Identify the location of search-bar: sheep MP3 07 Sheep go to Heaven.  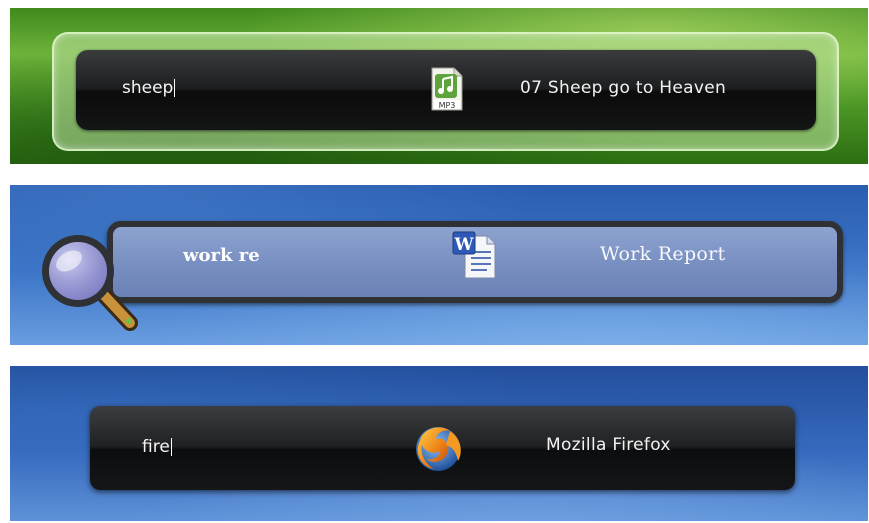
(446, 90).